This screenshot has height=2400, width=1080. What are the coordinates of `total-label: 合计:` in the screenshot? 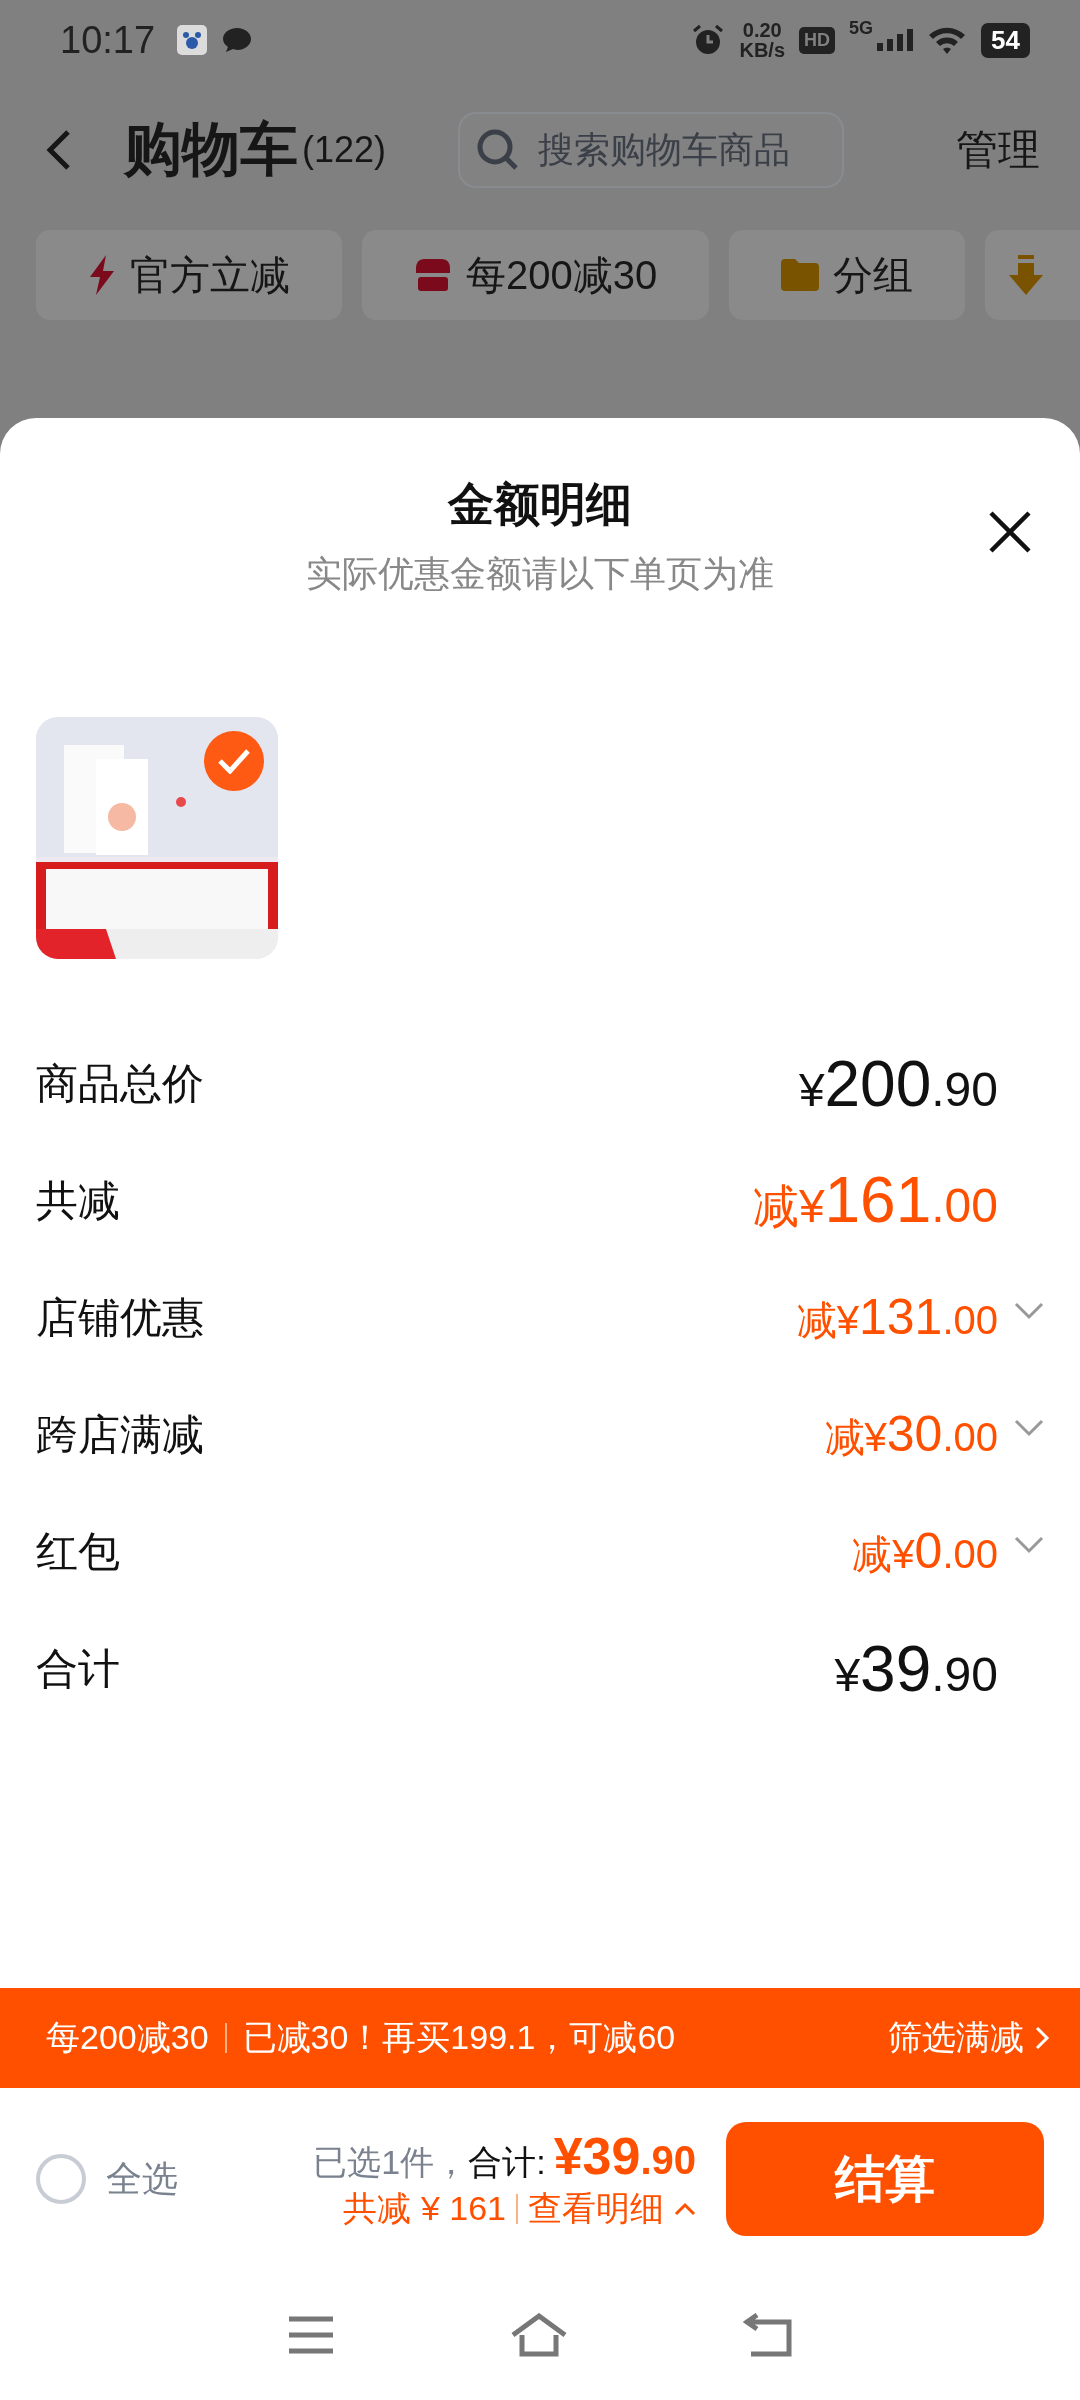 It's located at (507, 2162).